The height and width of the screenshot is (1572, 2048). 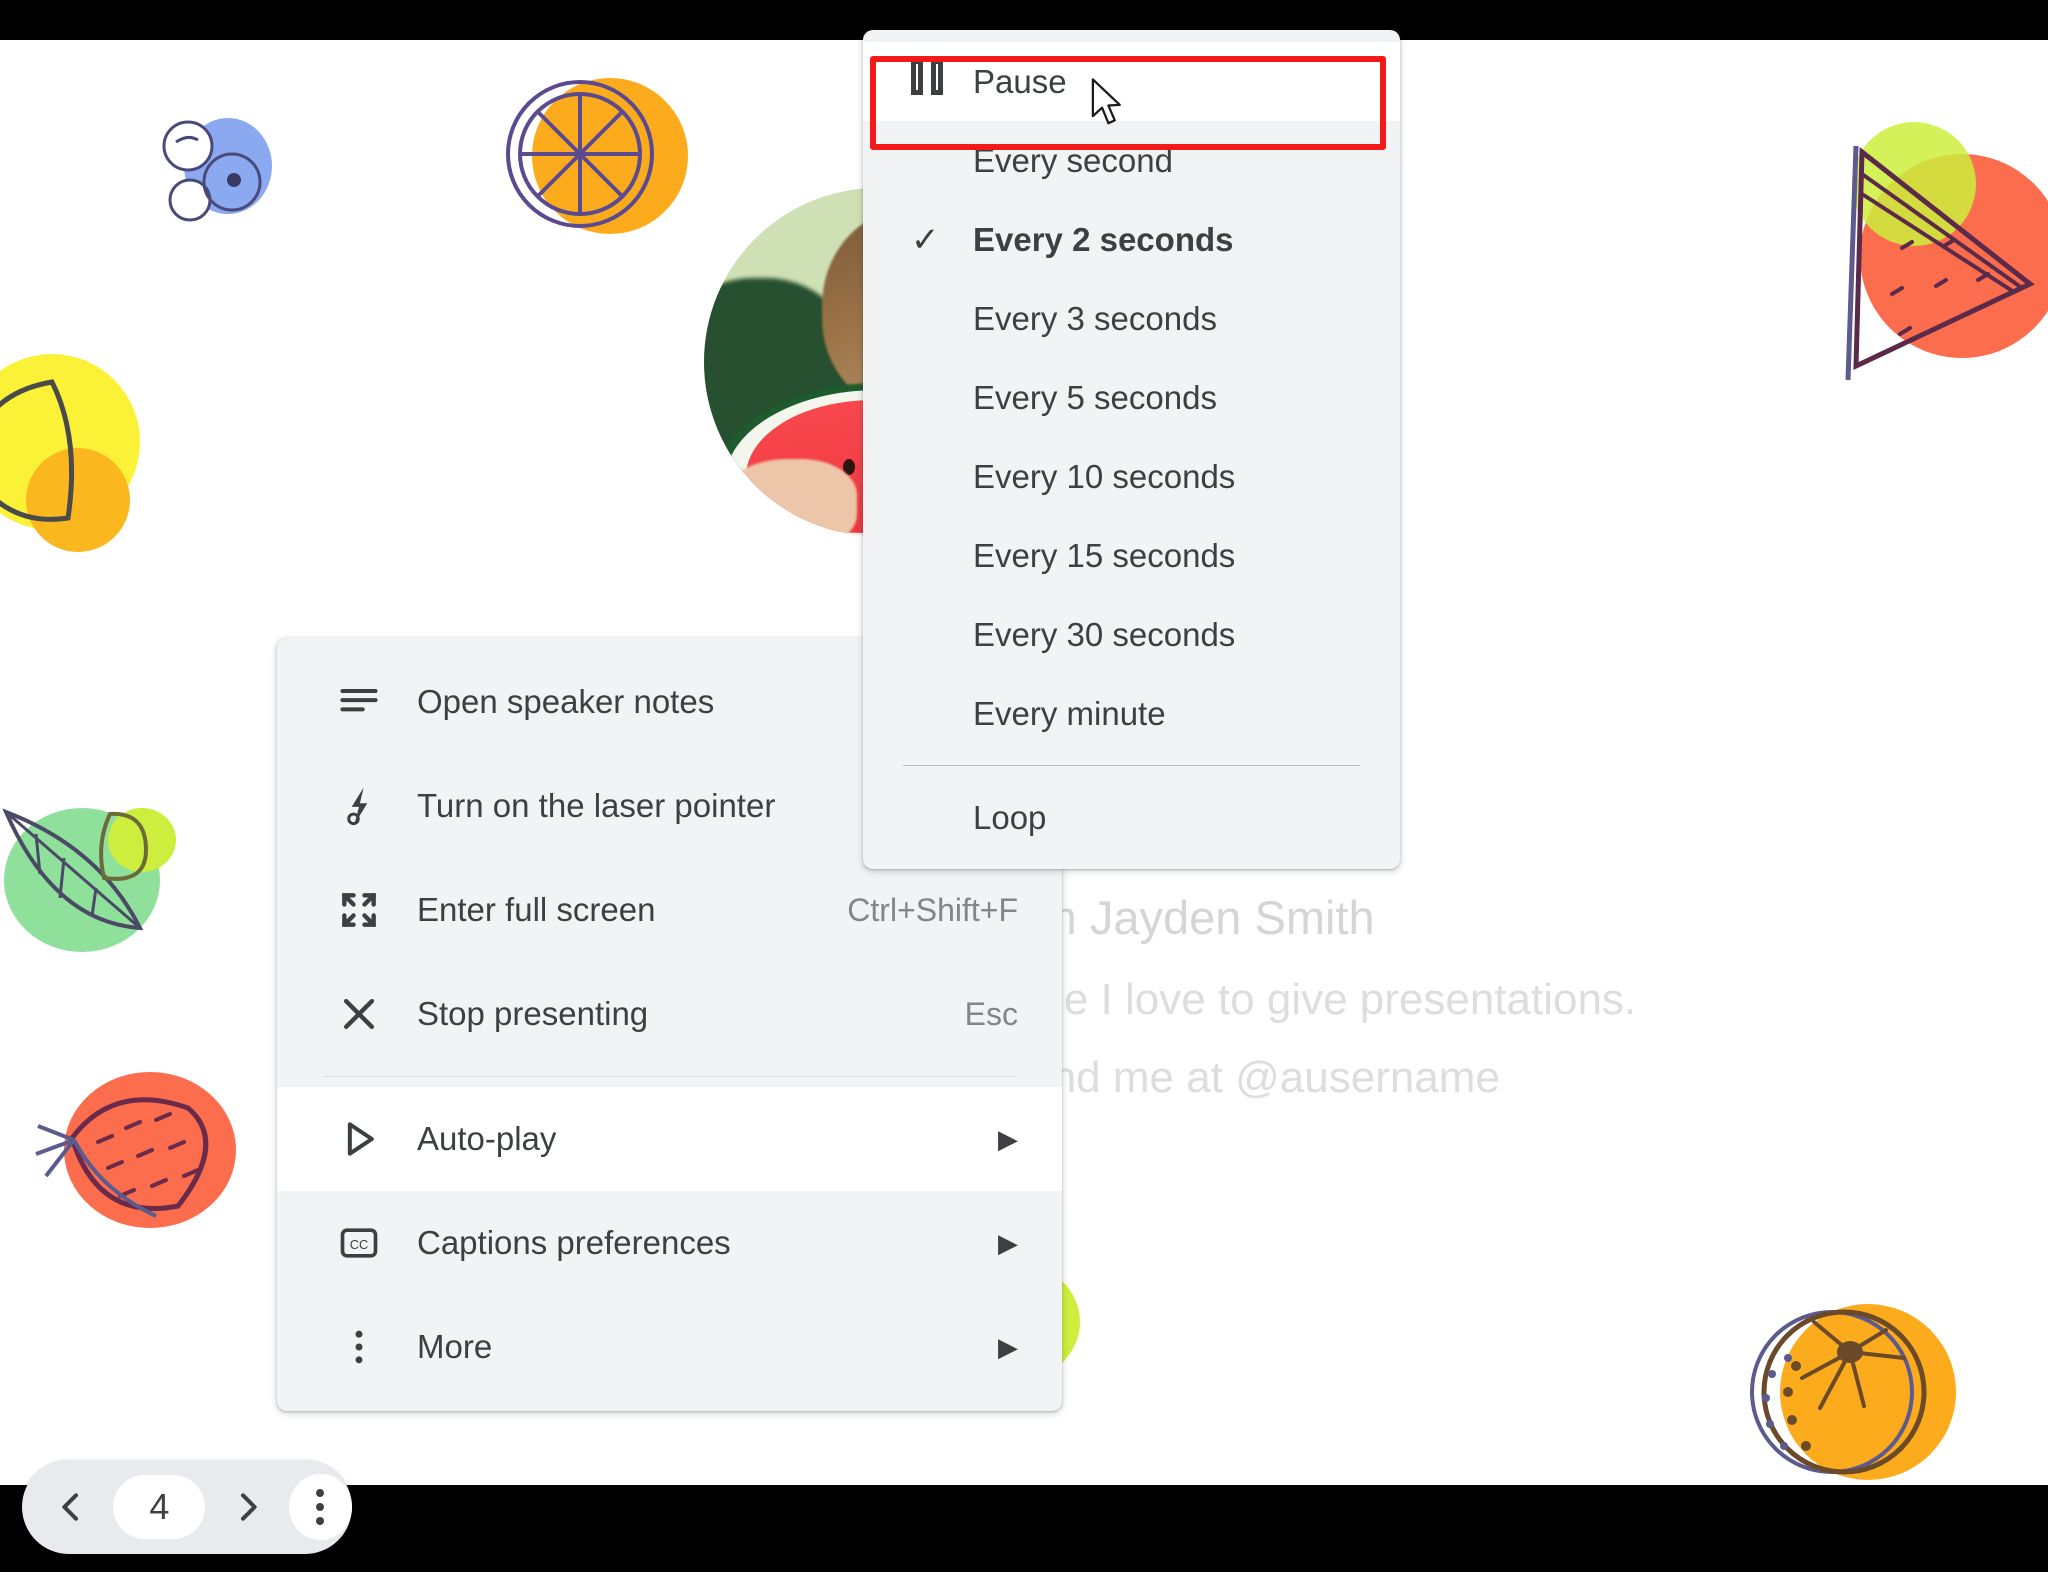 What do you see at coordinates (991, 1013) in the screenshot?
I see `menu-item-shortcut: Esc` at bounding box center [991, 1013].